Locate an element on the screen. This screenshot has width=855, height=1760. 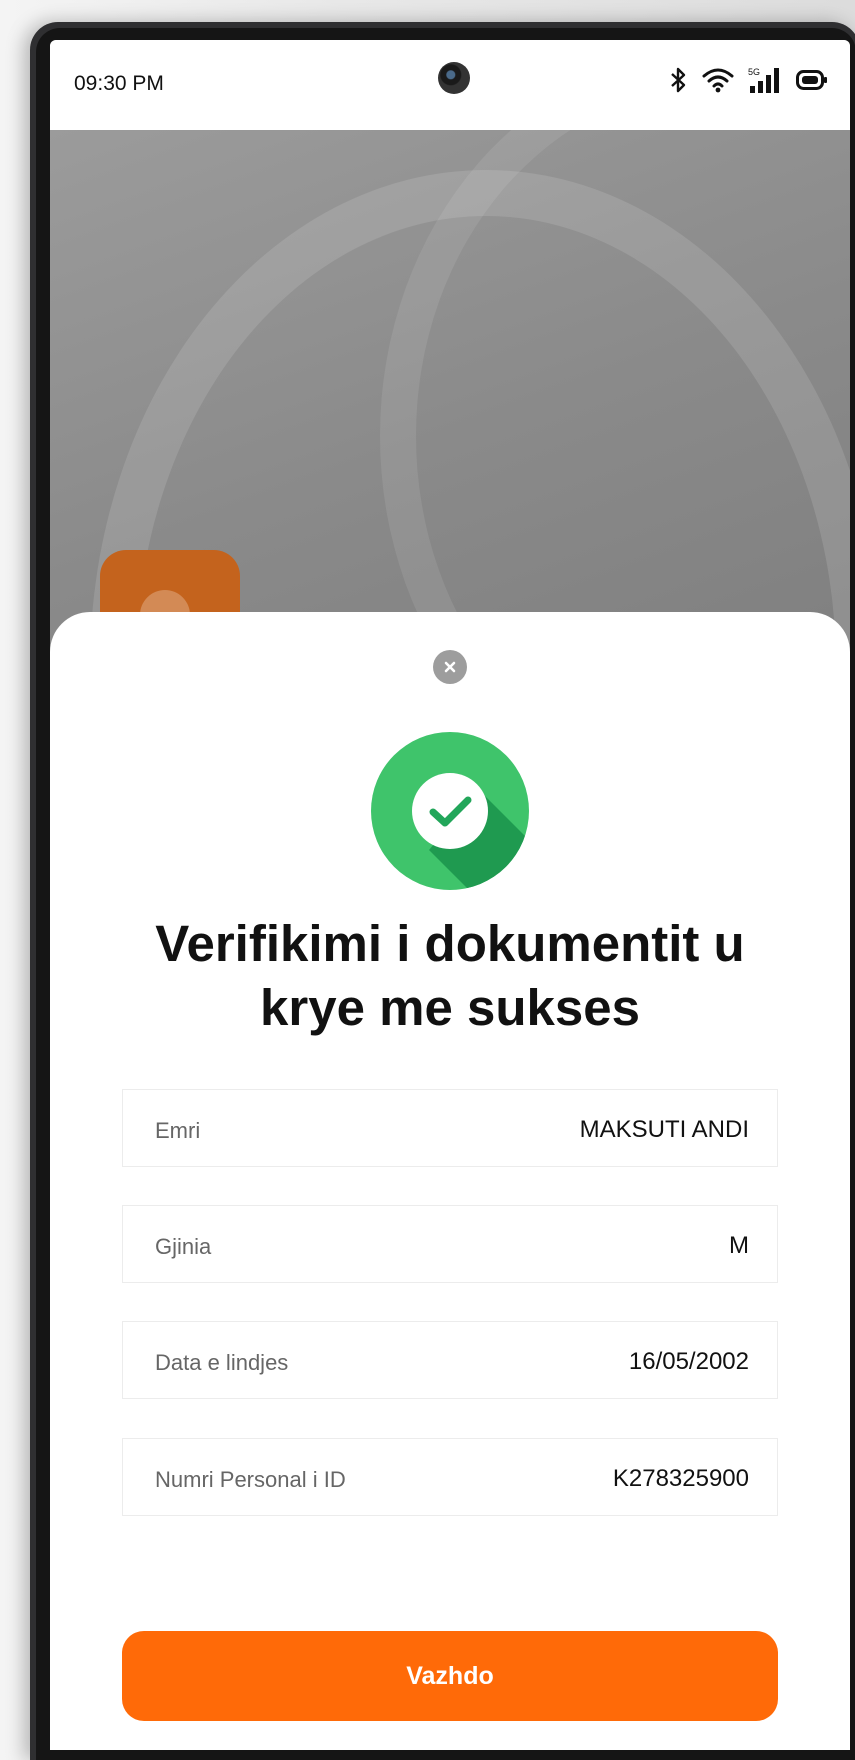
status-icons: 5G is located at coordinates (749, 82).